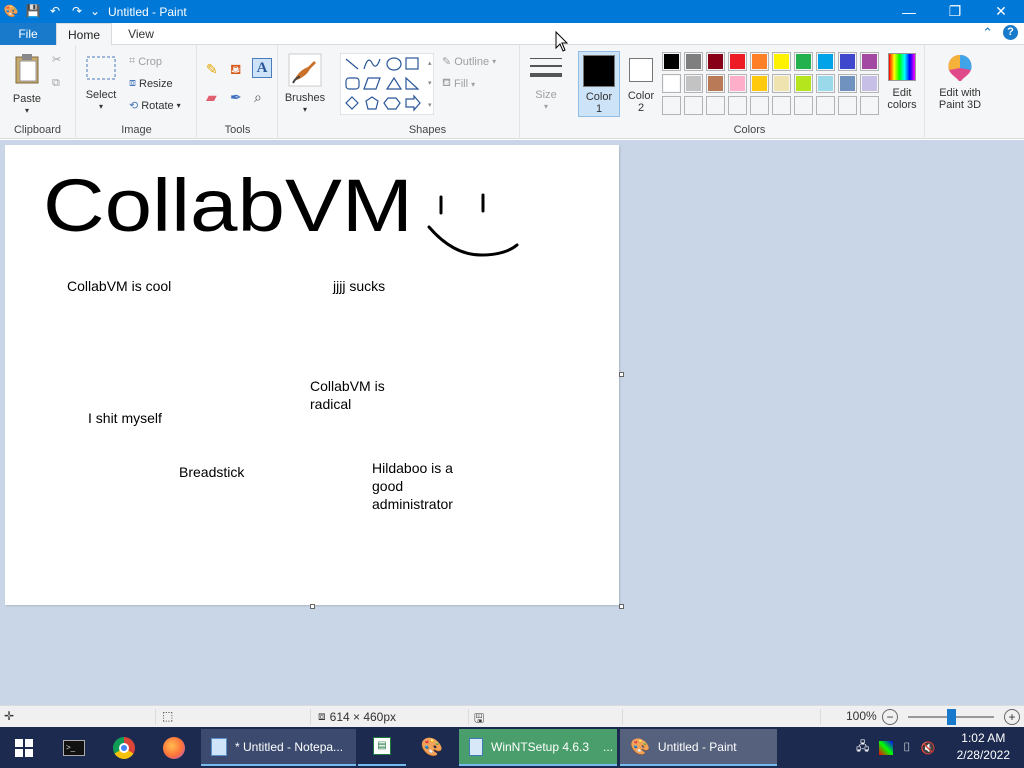 This screenshot has height=768, width=1024. Describe the element at coordinates (55, 11) in the screenshot. I see `undo-icon: ↶` at that location.